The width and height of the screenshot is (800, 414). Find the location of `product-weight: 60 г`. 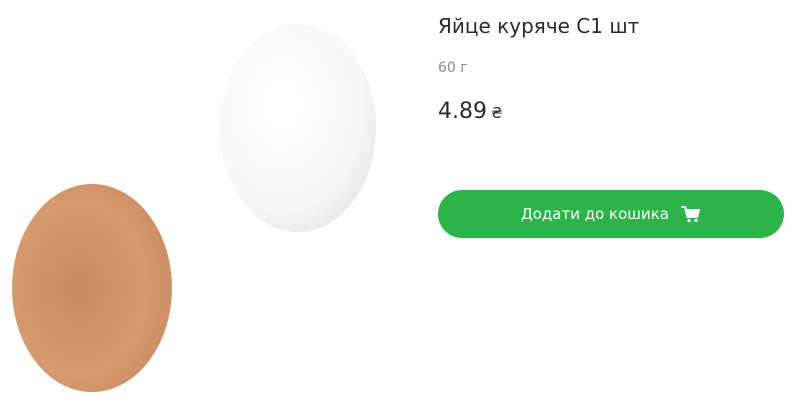

product-weight: 60 г is located at coordinates (453, 68).